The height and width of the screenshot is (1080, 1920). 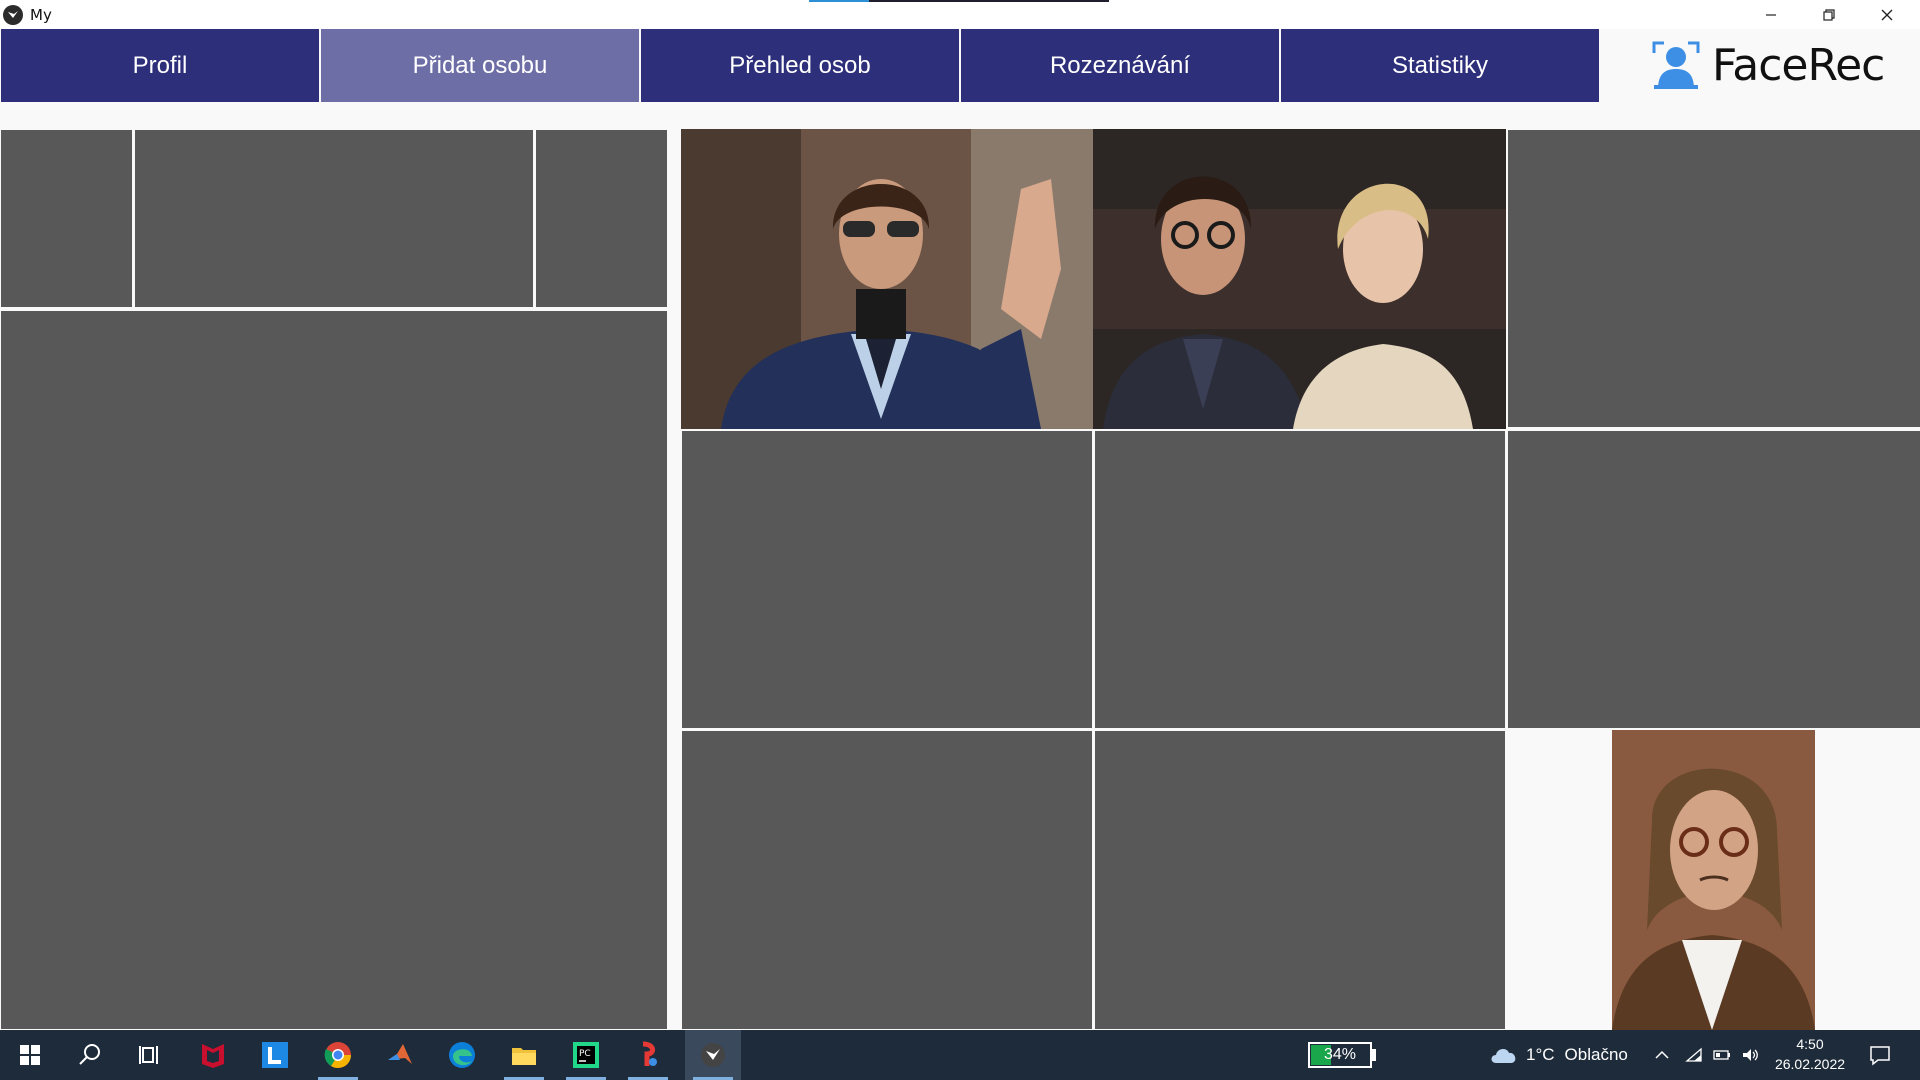 I want to click on taskbar-app-active, so click(x=713, y=1055).